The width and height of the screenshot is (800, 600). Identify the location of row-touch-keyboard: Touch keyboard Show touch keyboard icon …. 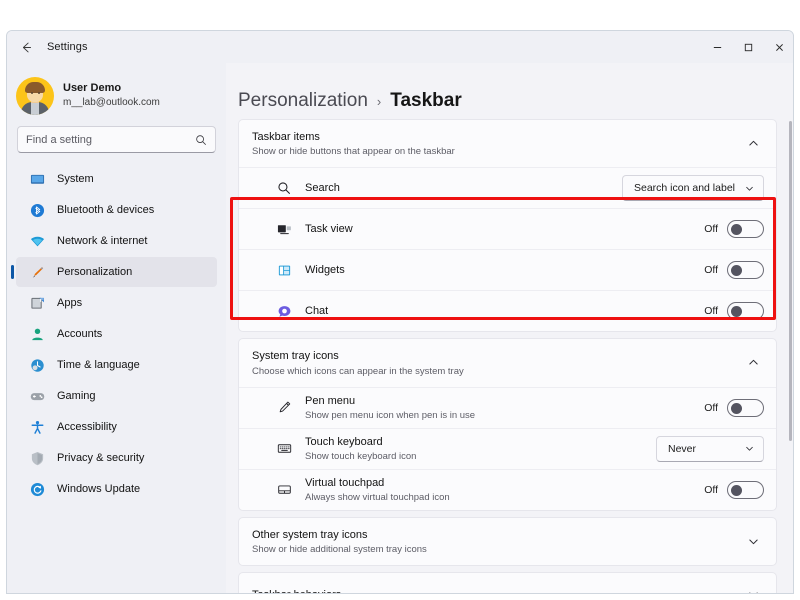
(507, 448).